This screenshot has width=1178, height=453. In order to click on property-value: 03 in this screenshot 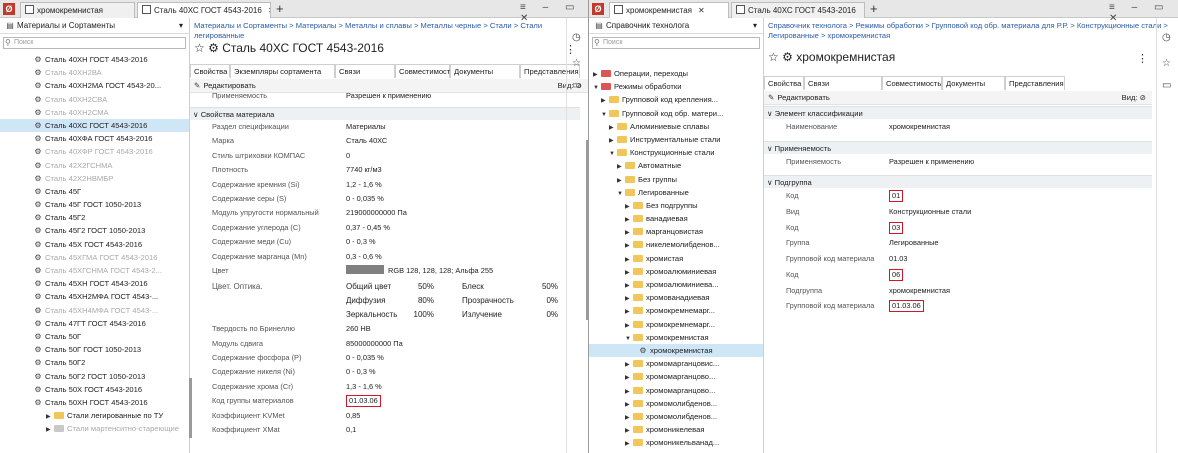, I will do `click(896, 228)`.